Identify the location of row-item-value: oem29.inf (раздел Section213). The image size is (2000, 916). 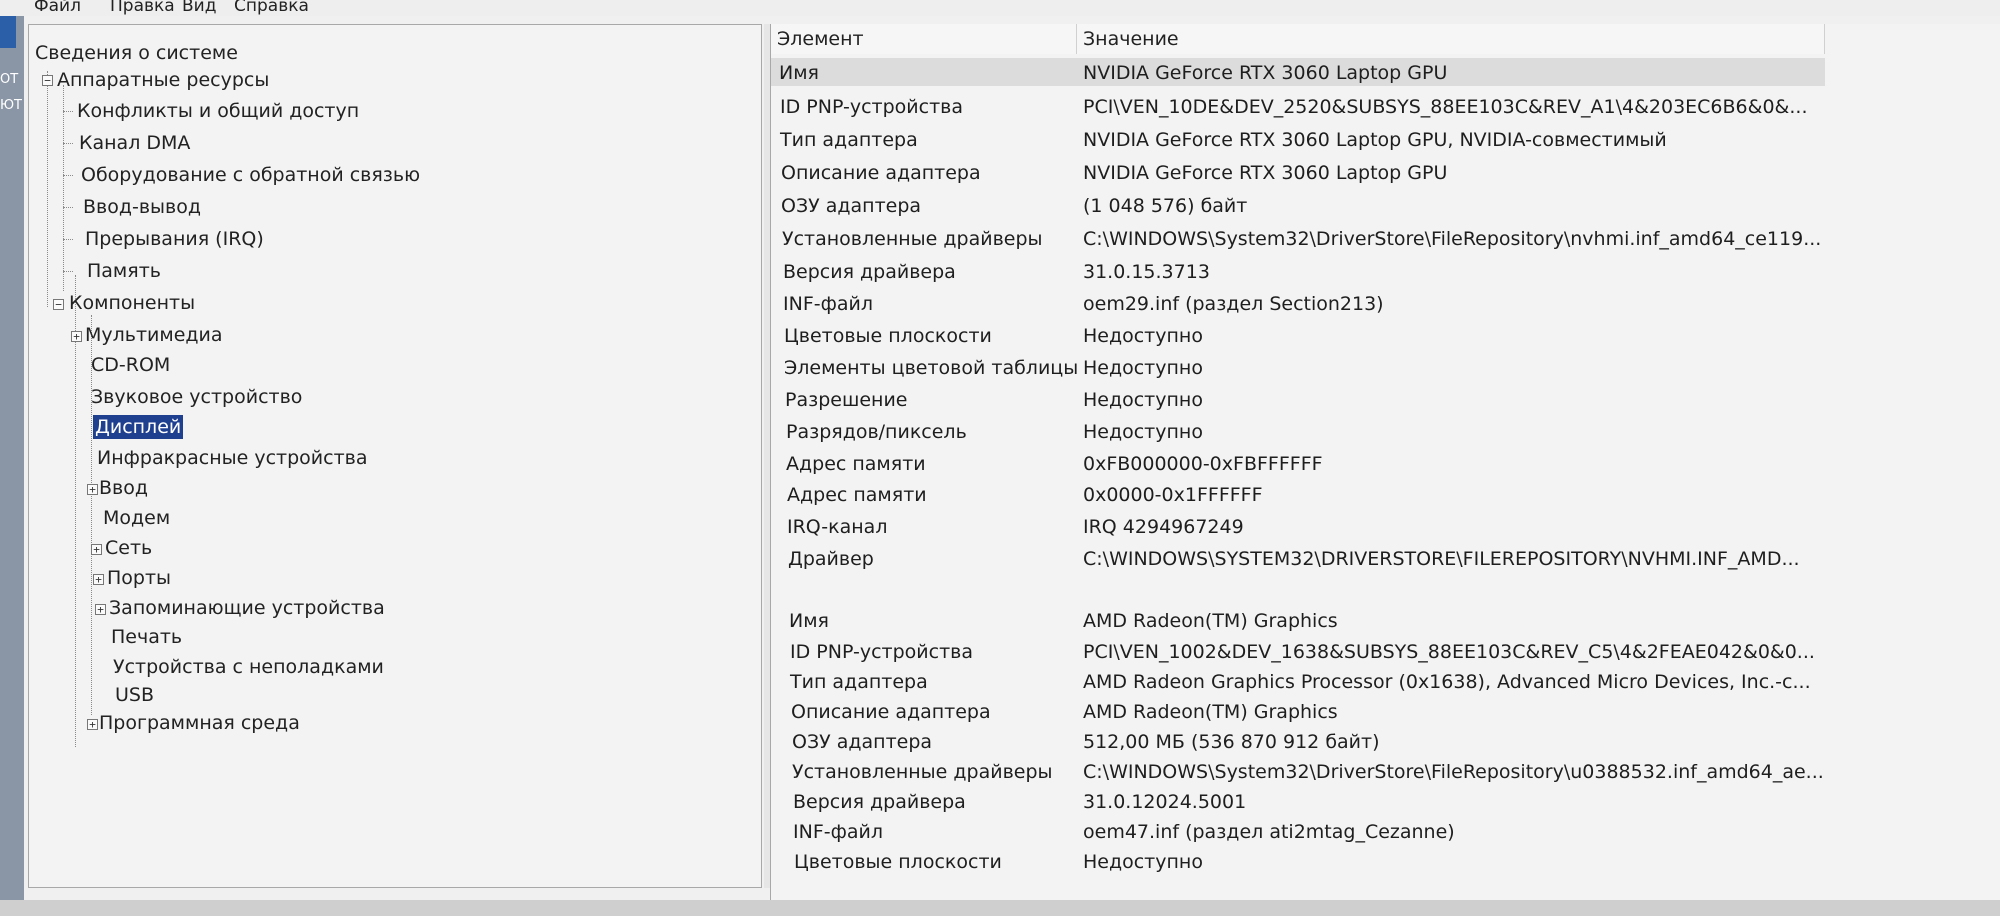
(1233, 304).